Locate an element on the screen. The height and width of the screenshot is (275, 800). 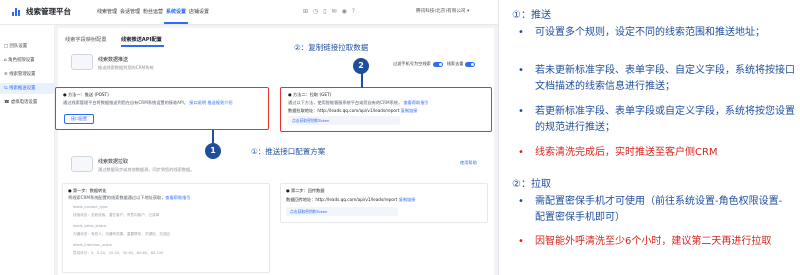
tab-active-indicator is located at coordinates (142, 46).